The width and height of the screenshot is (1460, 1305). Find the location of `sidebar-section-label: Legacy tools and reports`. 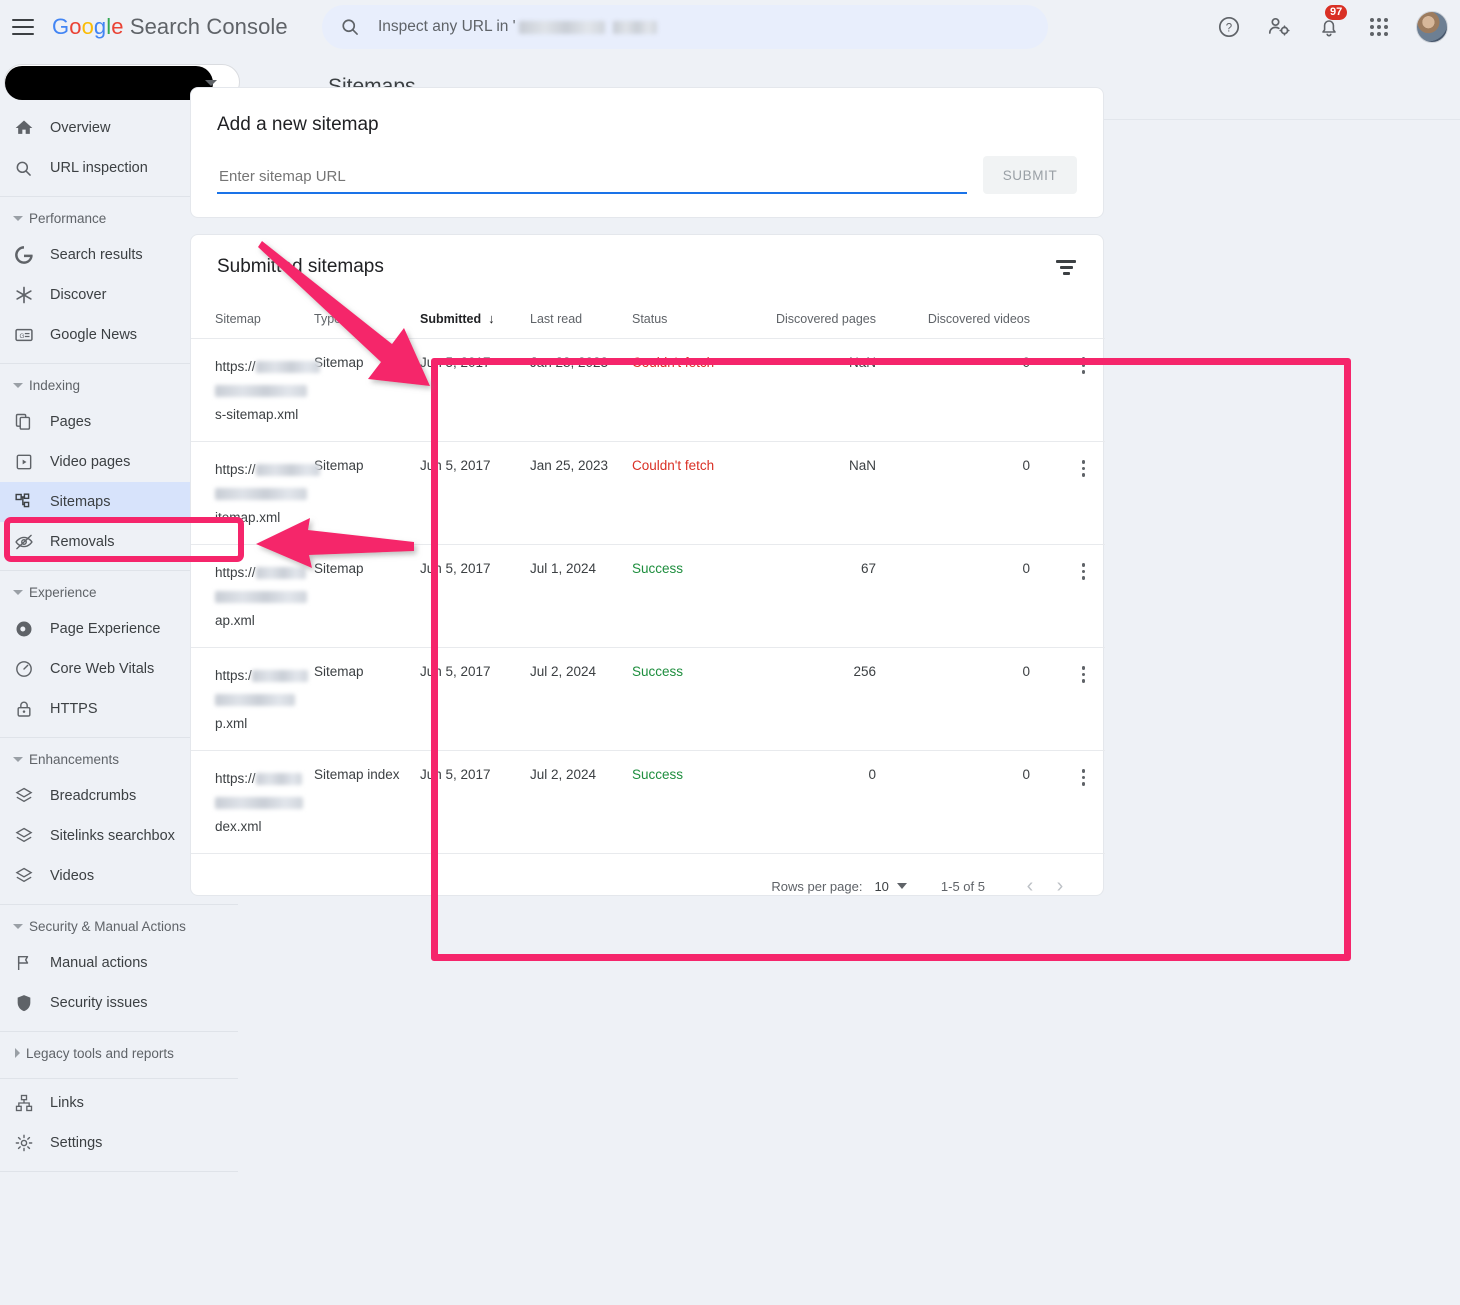

sidebar-section-label: Legacy tools and reports is located at coordinates (100, 1053).